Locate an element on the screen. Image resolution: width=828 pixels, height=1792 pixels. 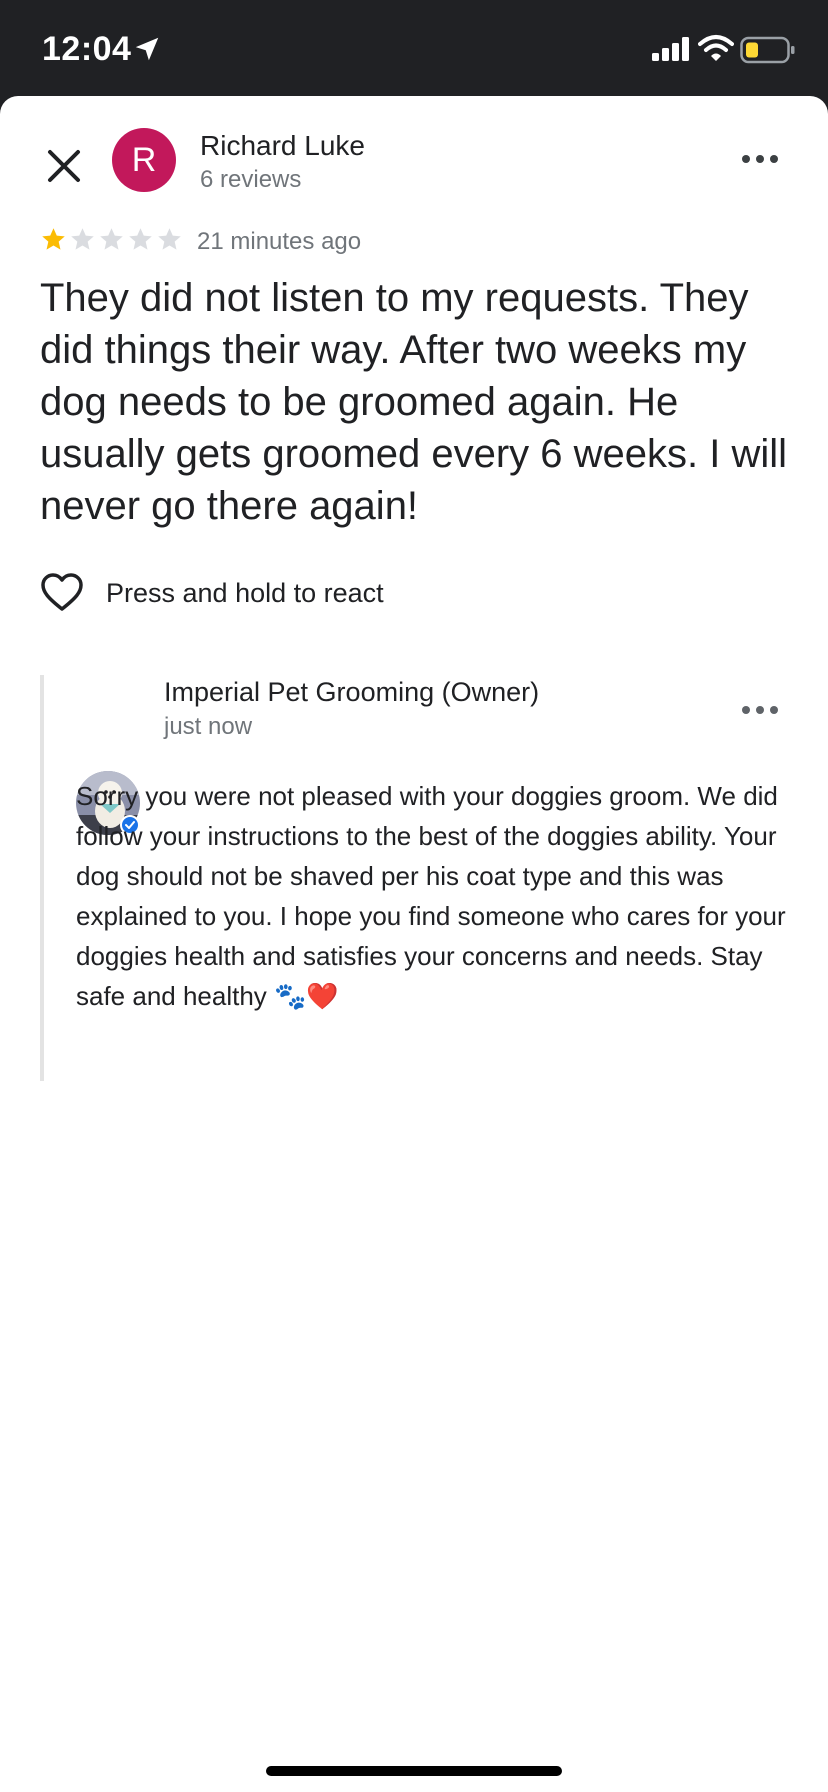
reviewer-name: Richard Luke is located at coordinates (282, 146).